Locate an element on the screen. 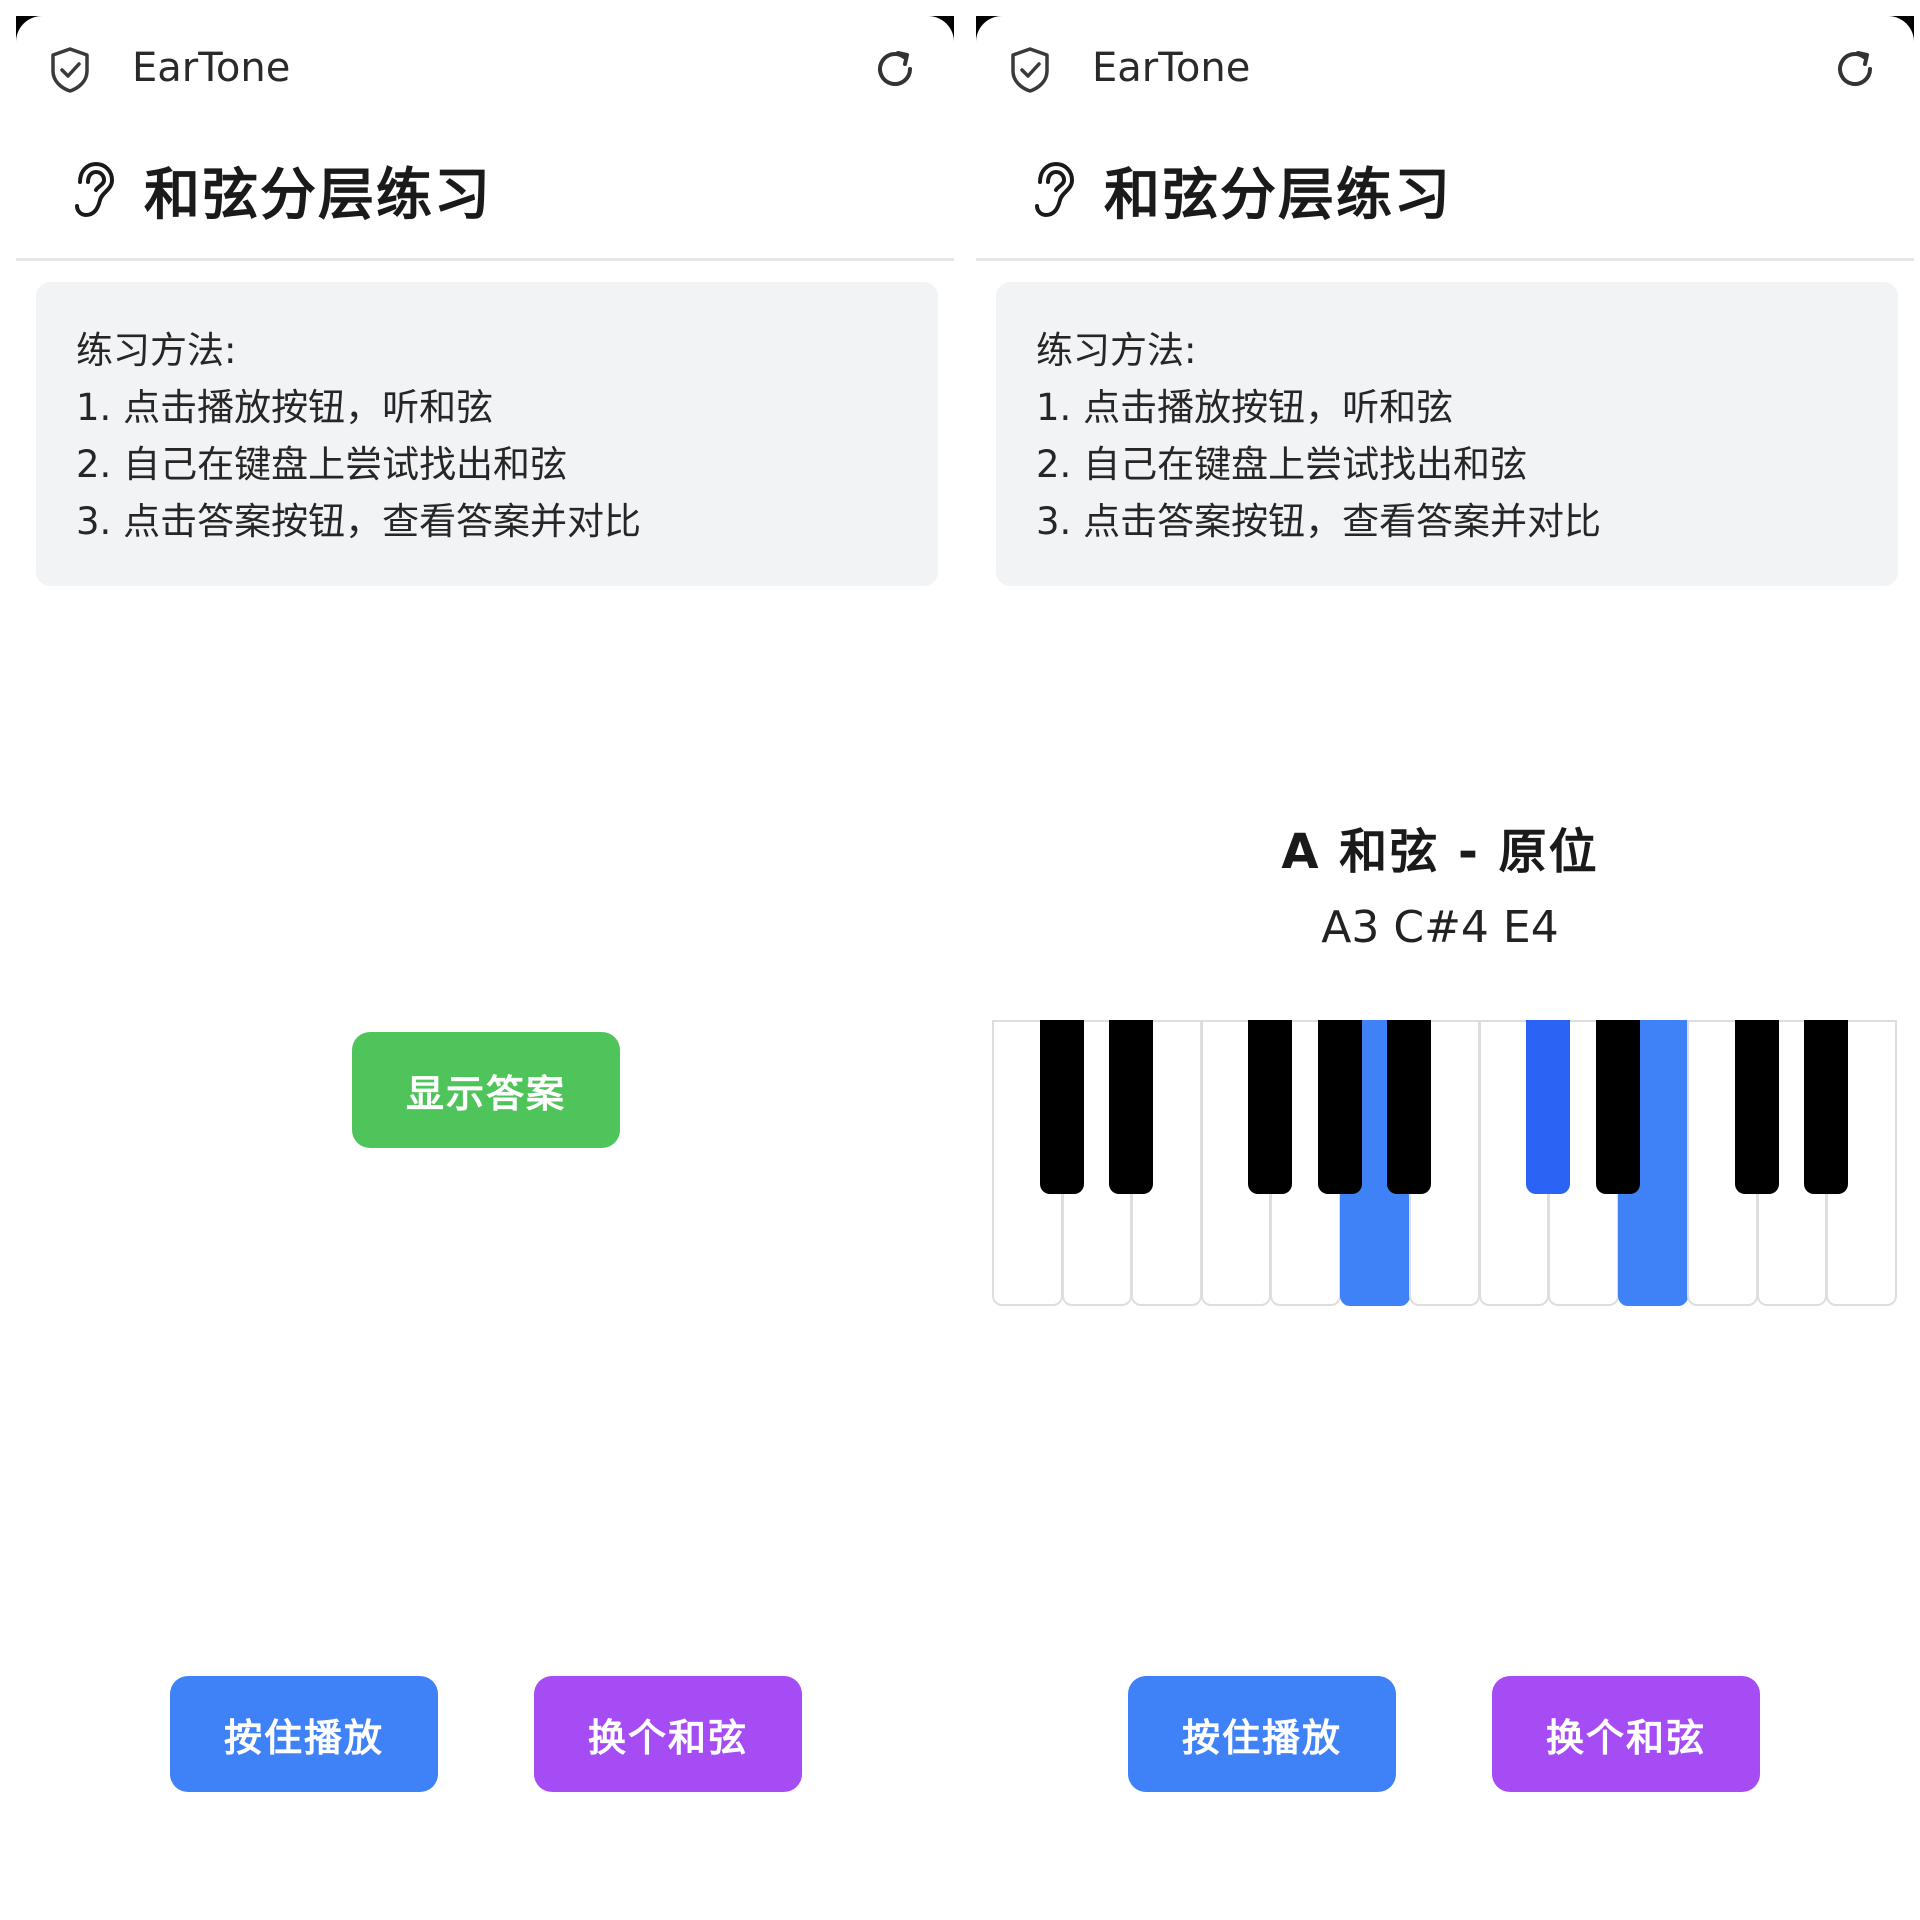  piano-keyboard is located at coordinates (1444, 1165).